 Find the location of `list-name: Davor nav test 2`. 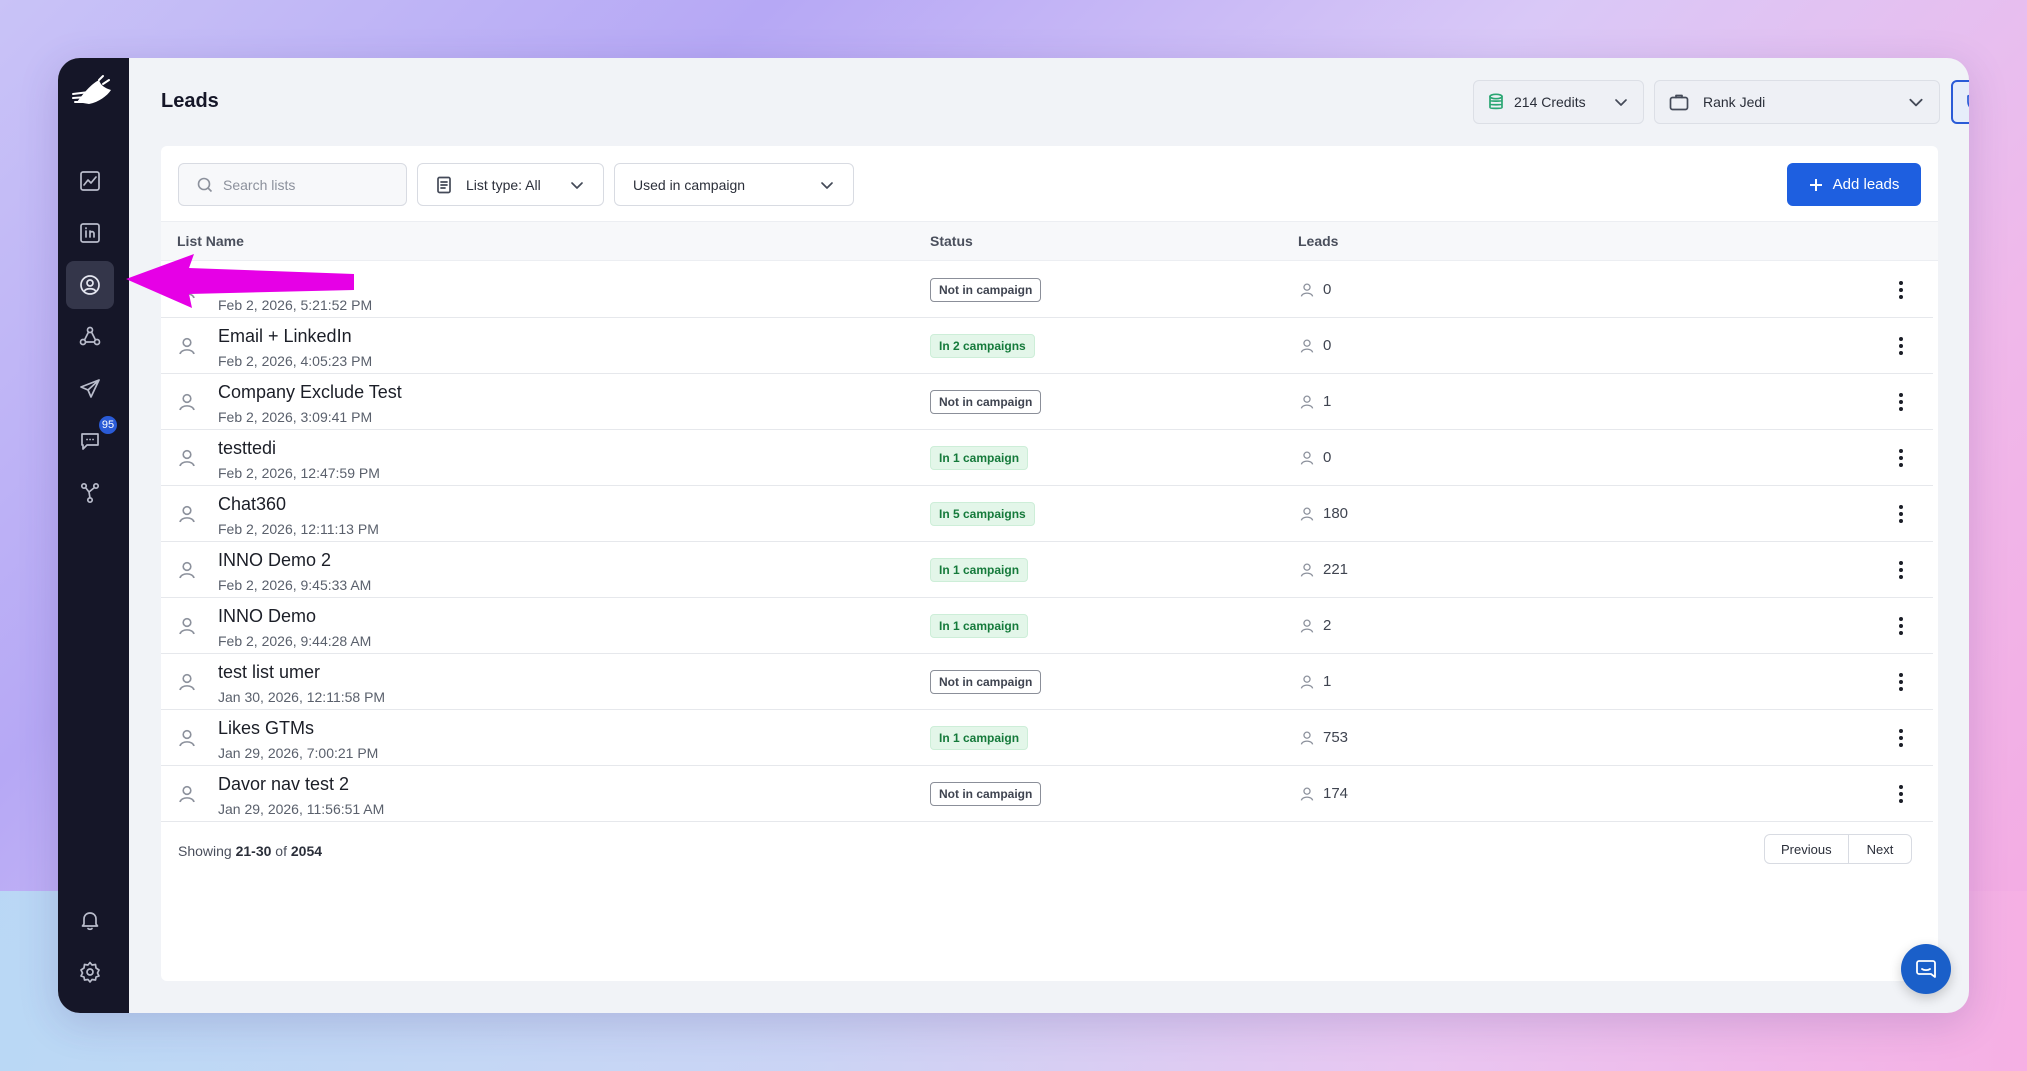

list-name: Davor nav test 2 is located at coordinates (283, 784).